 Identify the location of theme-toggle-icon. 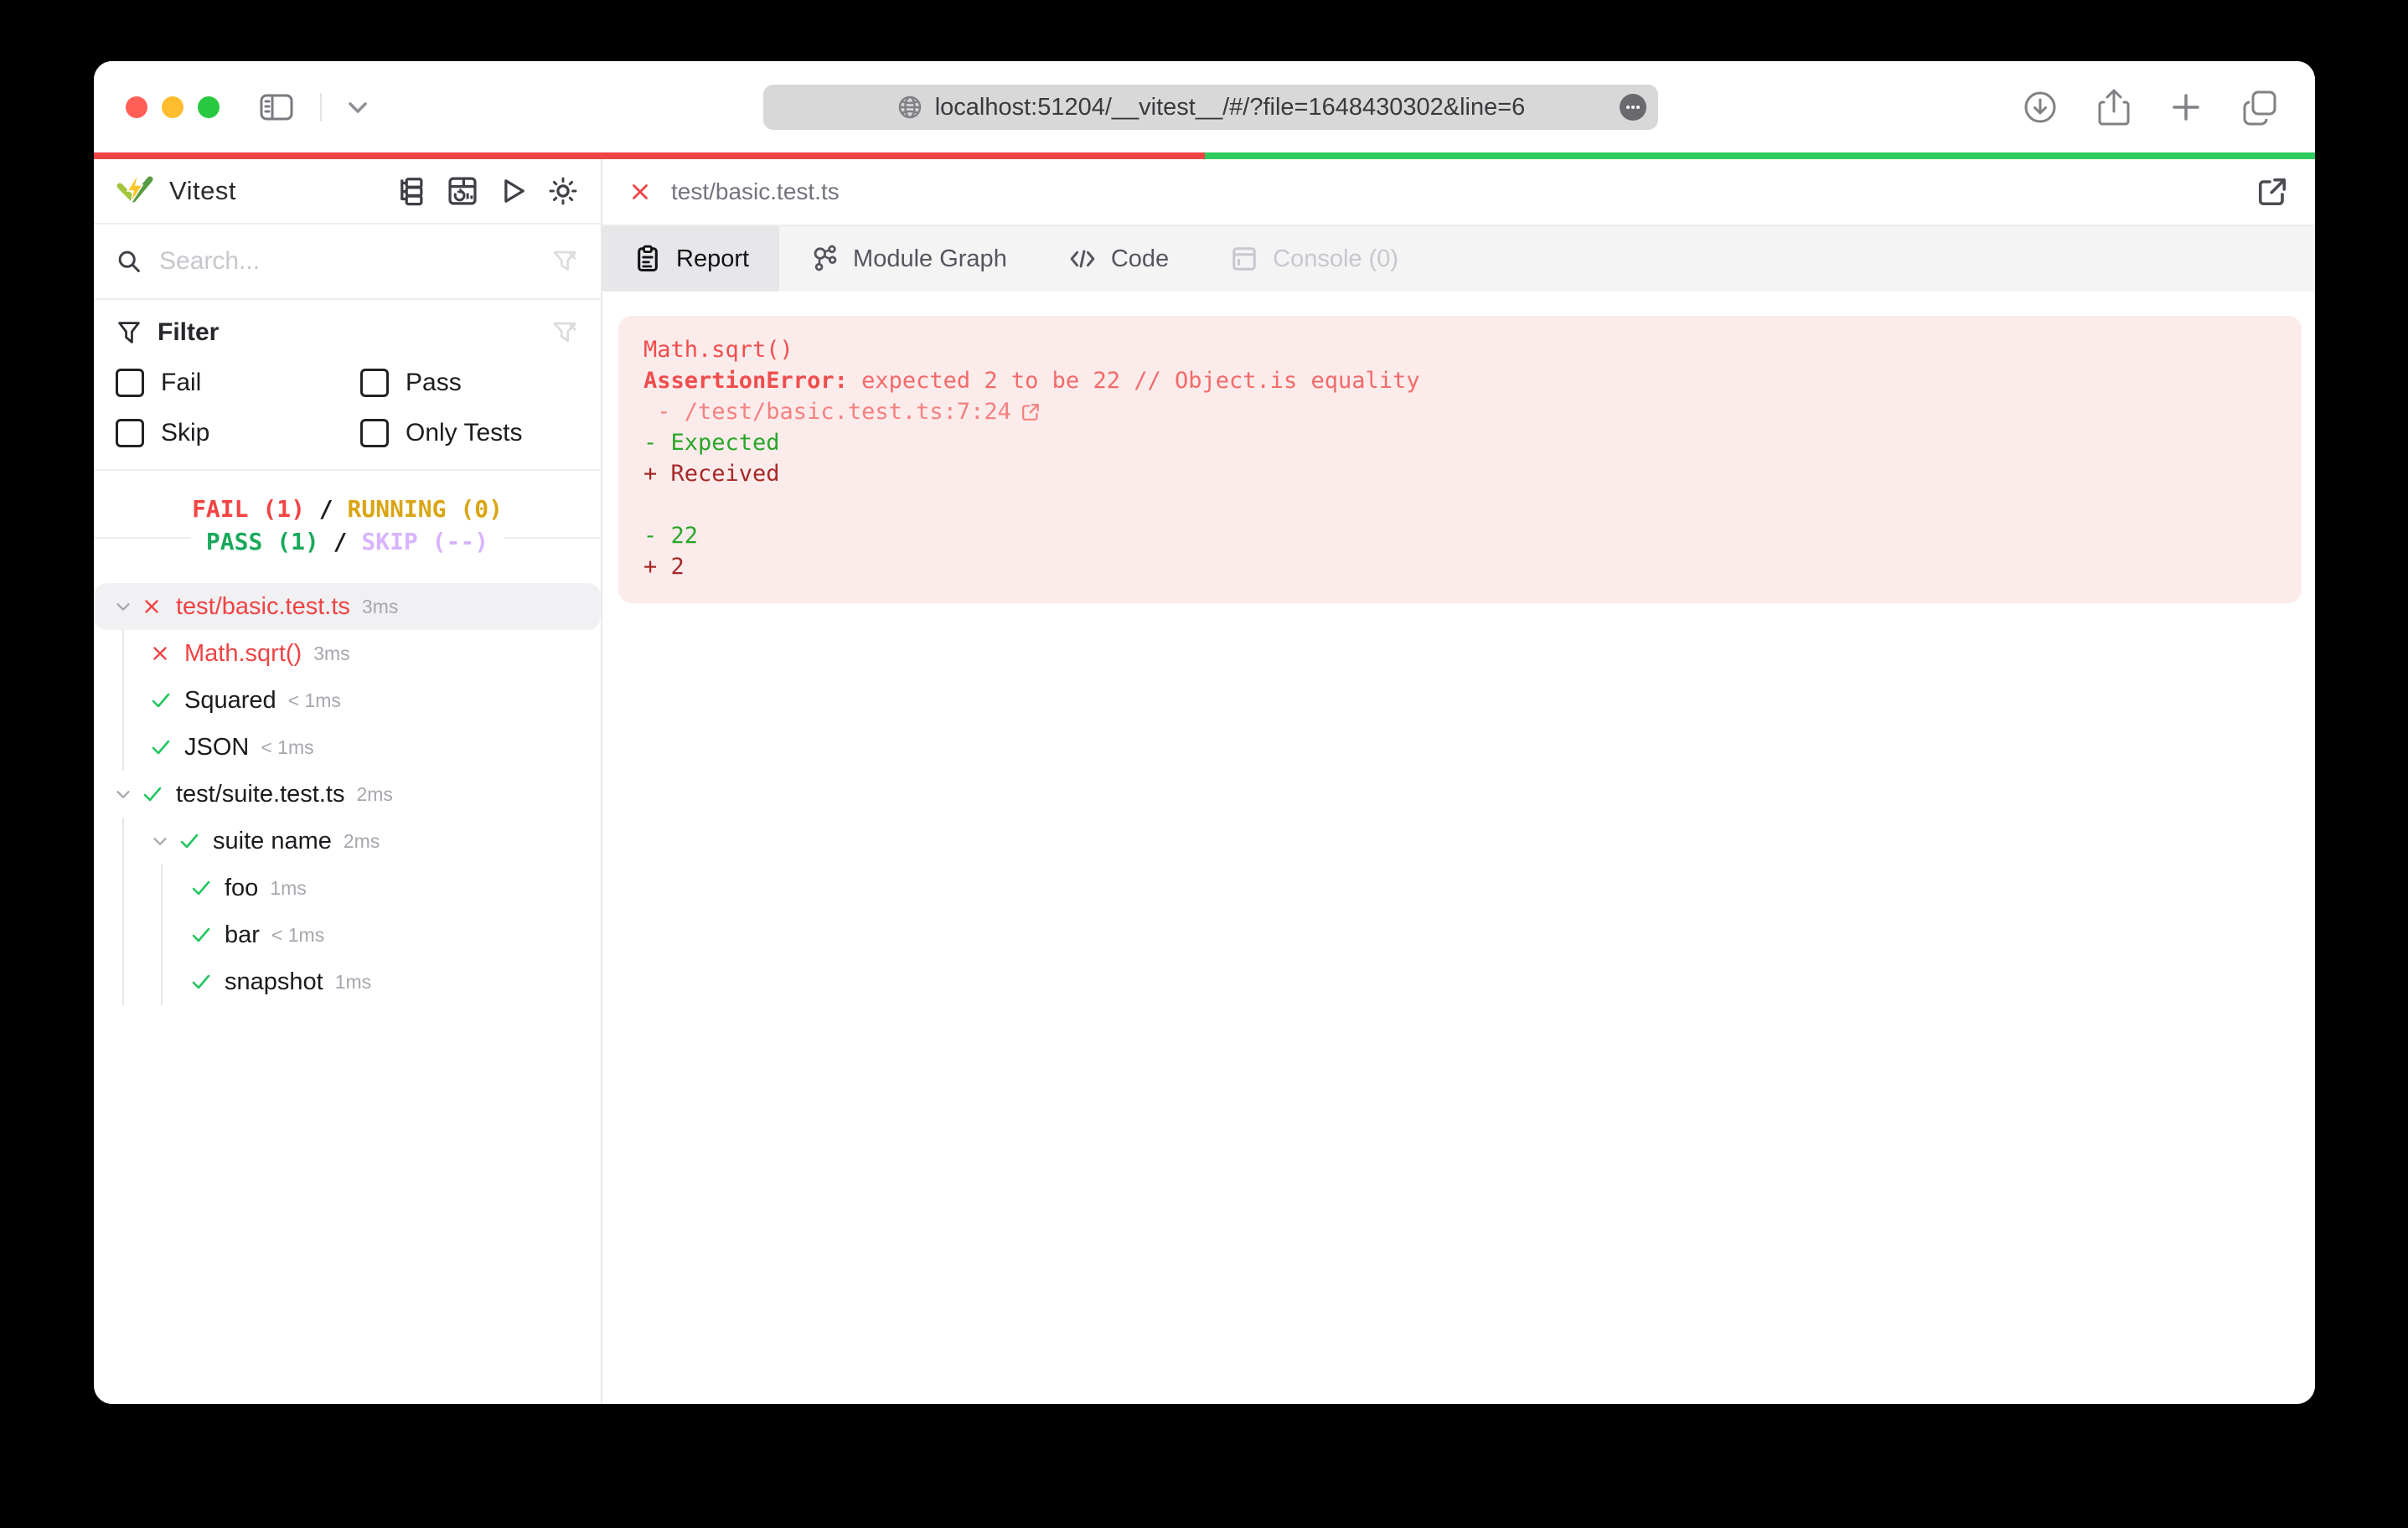
(563, 191).